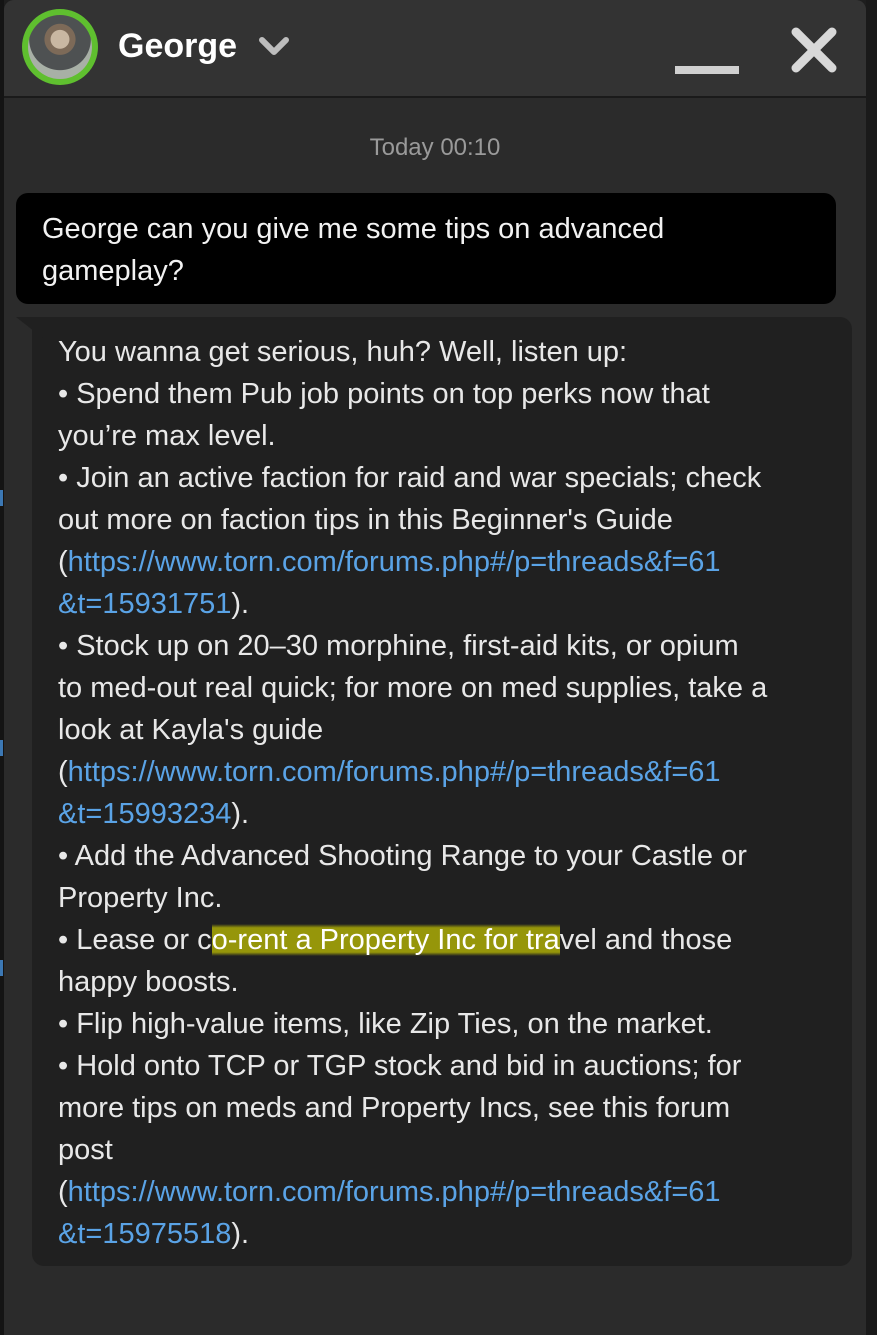 The width and height of the screenshot is (877, 1335). Describe the element at coordinates (385, 940) in the screenshot. I see `highlighted-text: o-rent a Property Inc for tra` at that location.